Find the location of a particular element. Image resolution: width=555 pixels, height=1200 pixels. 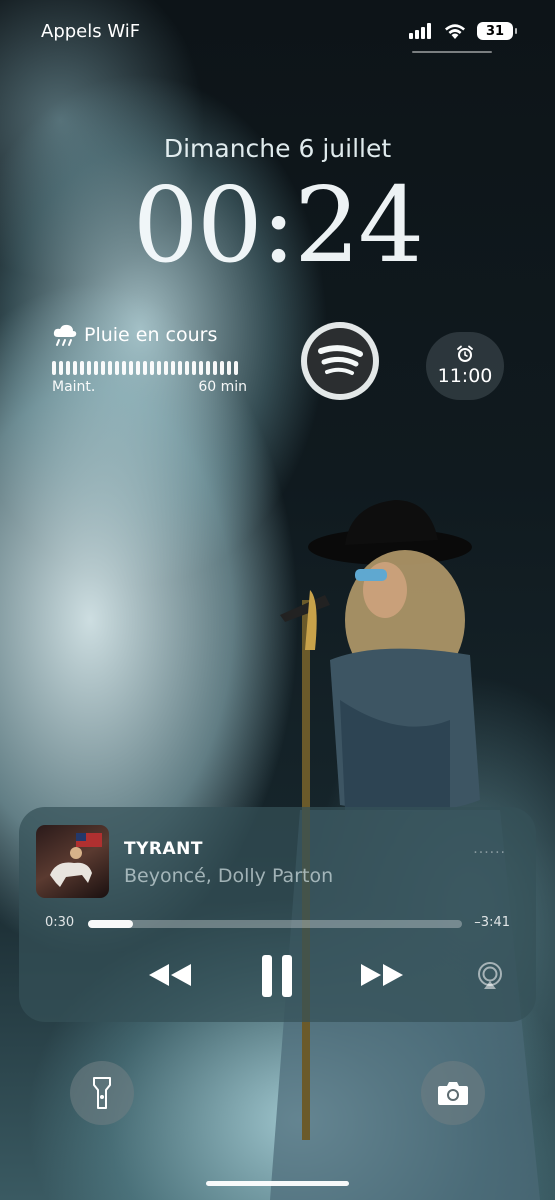

pause-button is located at coordinates (277, 976).